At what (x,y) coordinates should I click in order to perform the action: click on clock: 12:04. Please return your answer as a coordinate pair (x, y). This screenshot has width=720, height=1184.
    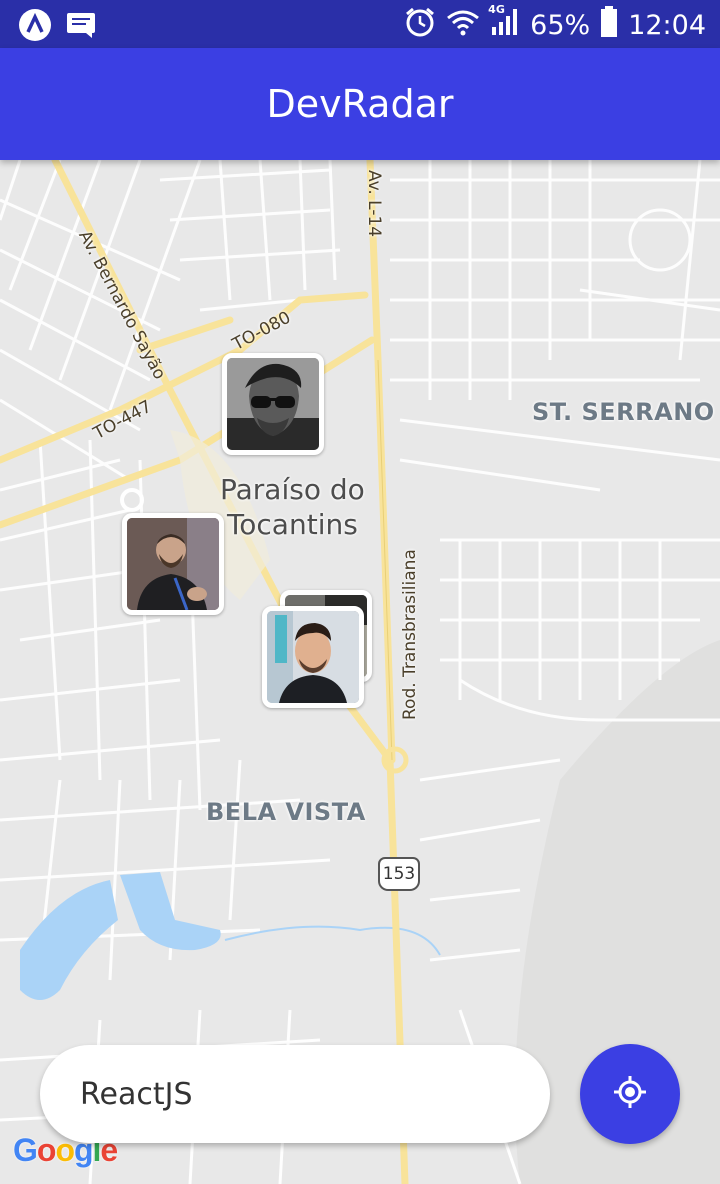
    Looking at the image, I should click on (667, 25).